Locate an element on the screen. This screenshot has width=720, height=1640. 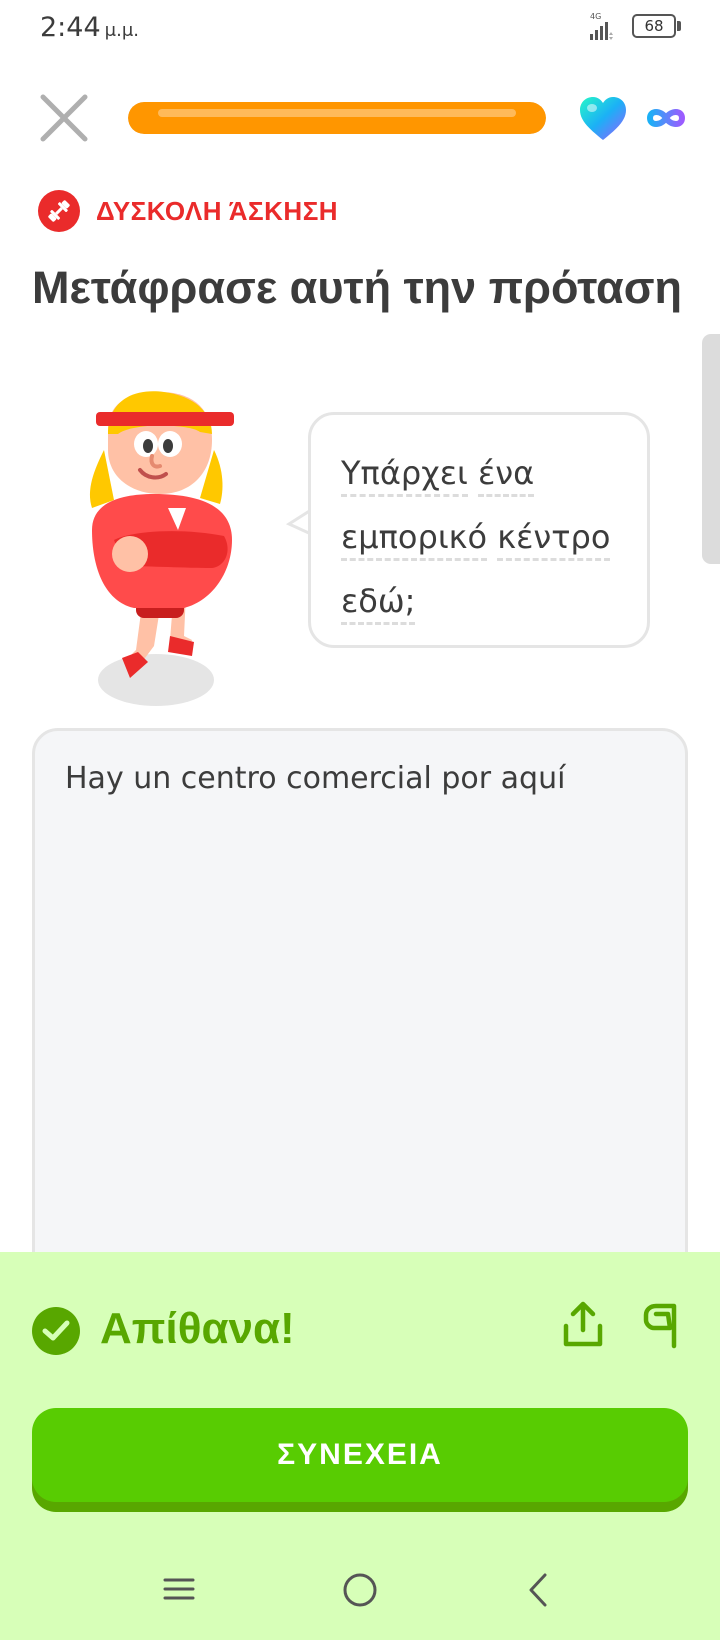
prompt-word: εδώ; is located at coordinates (378, 603).